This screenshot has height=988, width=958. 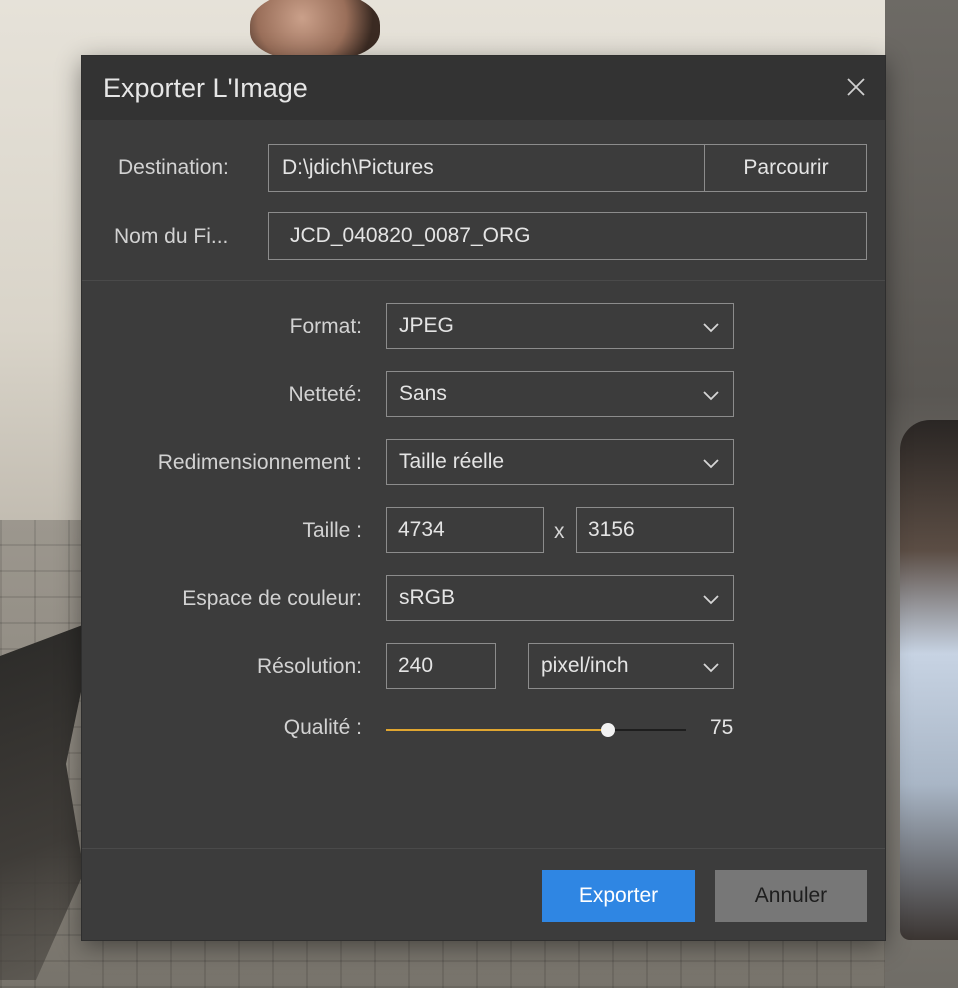 What do you see at coordinates (578, 236) in the screenshot?
I see `filename-input` at bounding box center [578, 236].